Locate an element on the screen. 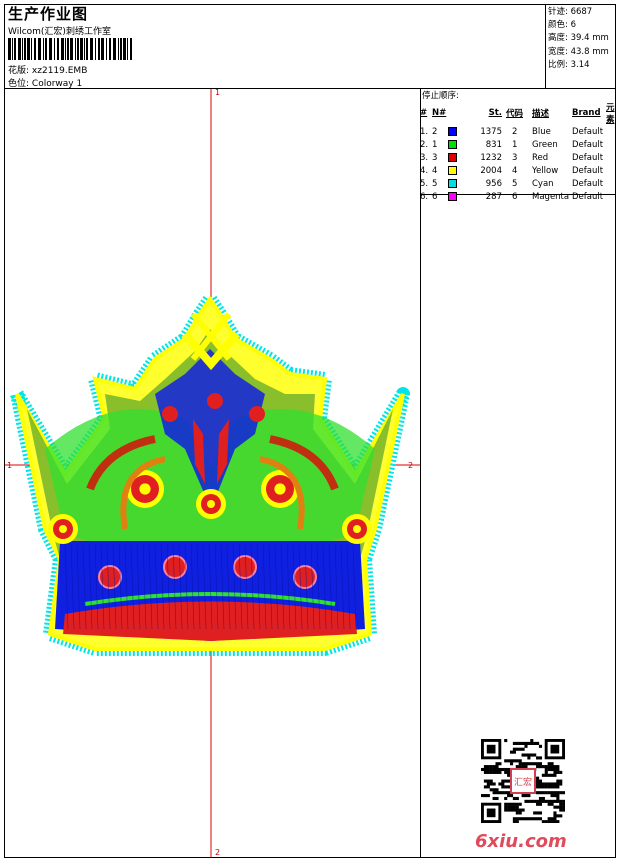 This screenshot has width=620, height=860. row-code: 1 is located at coordinates (515, 144).